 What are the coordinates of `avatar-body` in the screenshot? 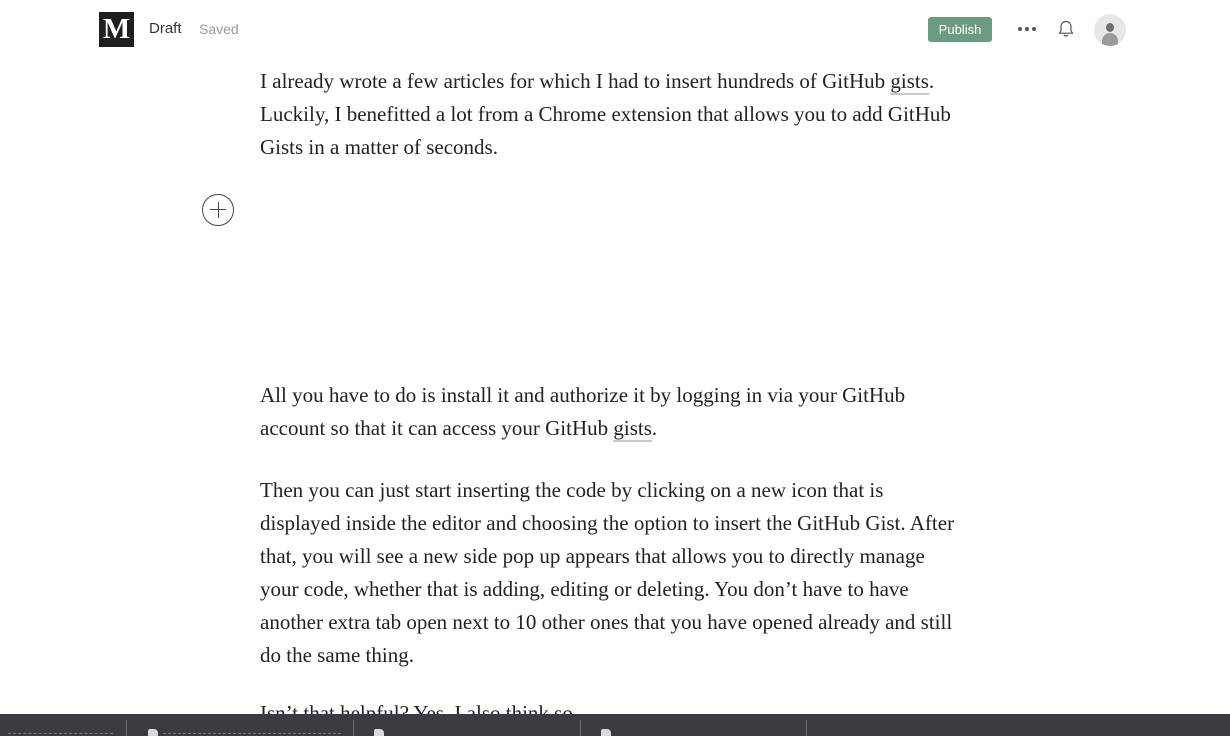 It's located at (1110, 39).